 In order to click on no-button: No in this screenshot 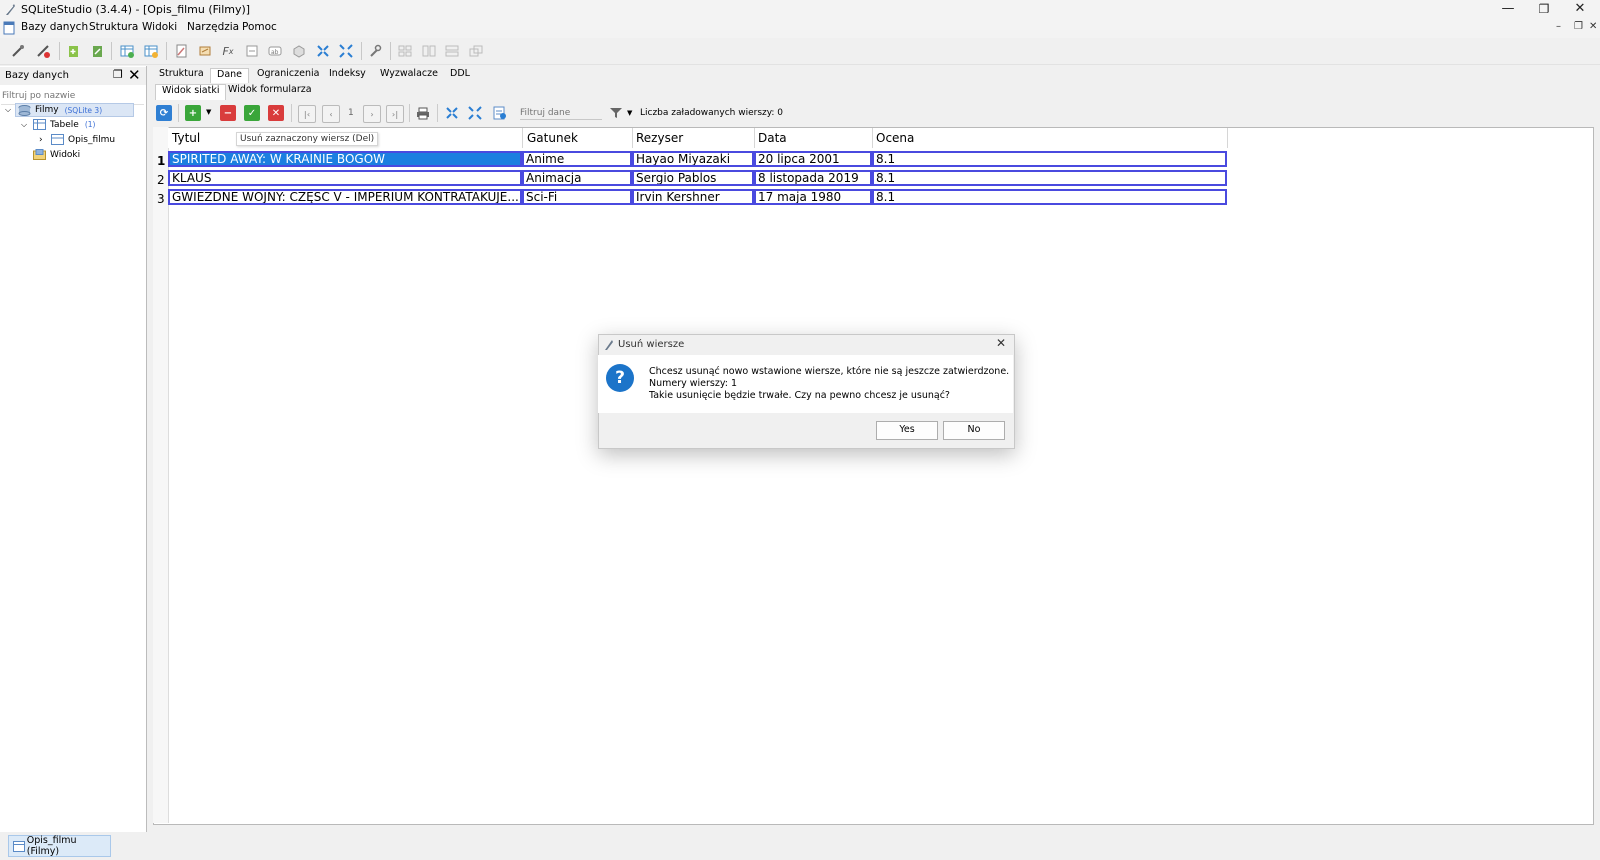, I will do `click(974, 430)`.